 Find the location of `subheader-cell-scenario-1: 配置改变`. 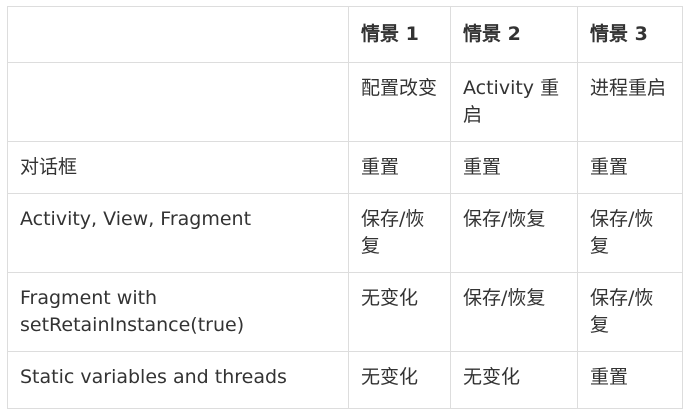

subheader-cell-scenario-1: 配置改变 is located at coordinates (399, 102).